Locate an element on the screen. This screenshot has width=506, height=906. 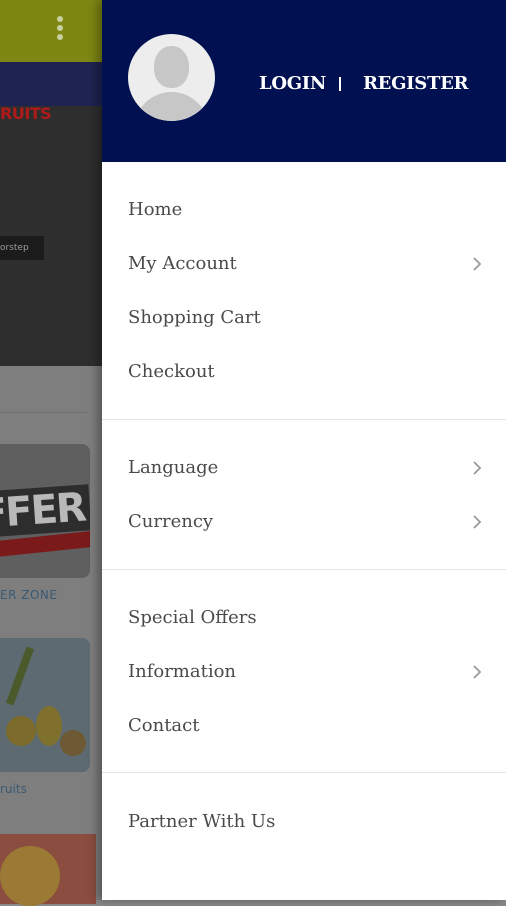
menu-item-information: Information is located at coordinates (304, 672).